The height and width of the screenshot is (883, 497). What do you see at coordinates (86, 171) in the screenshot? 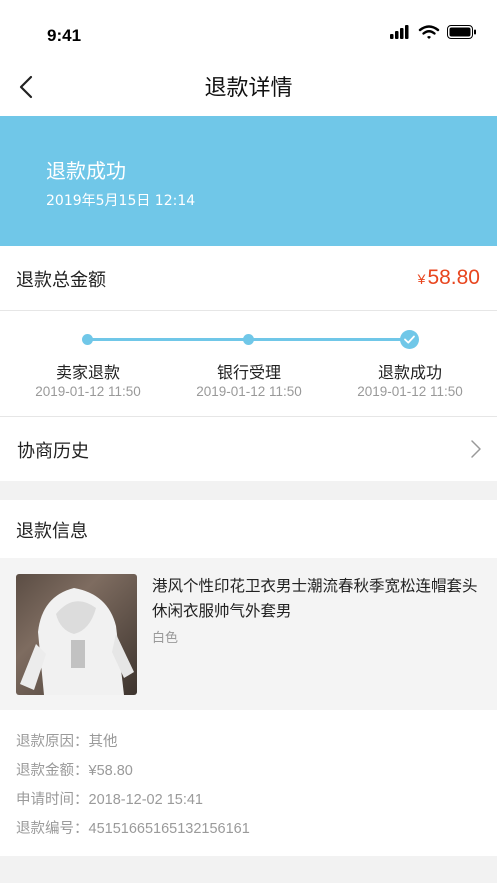
I see `refund-status-title: 退款成功` at bounding box center [86, 171].